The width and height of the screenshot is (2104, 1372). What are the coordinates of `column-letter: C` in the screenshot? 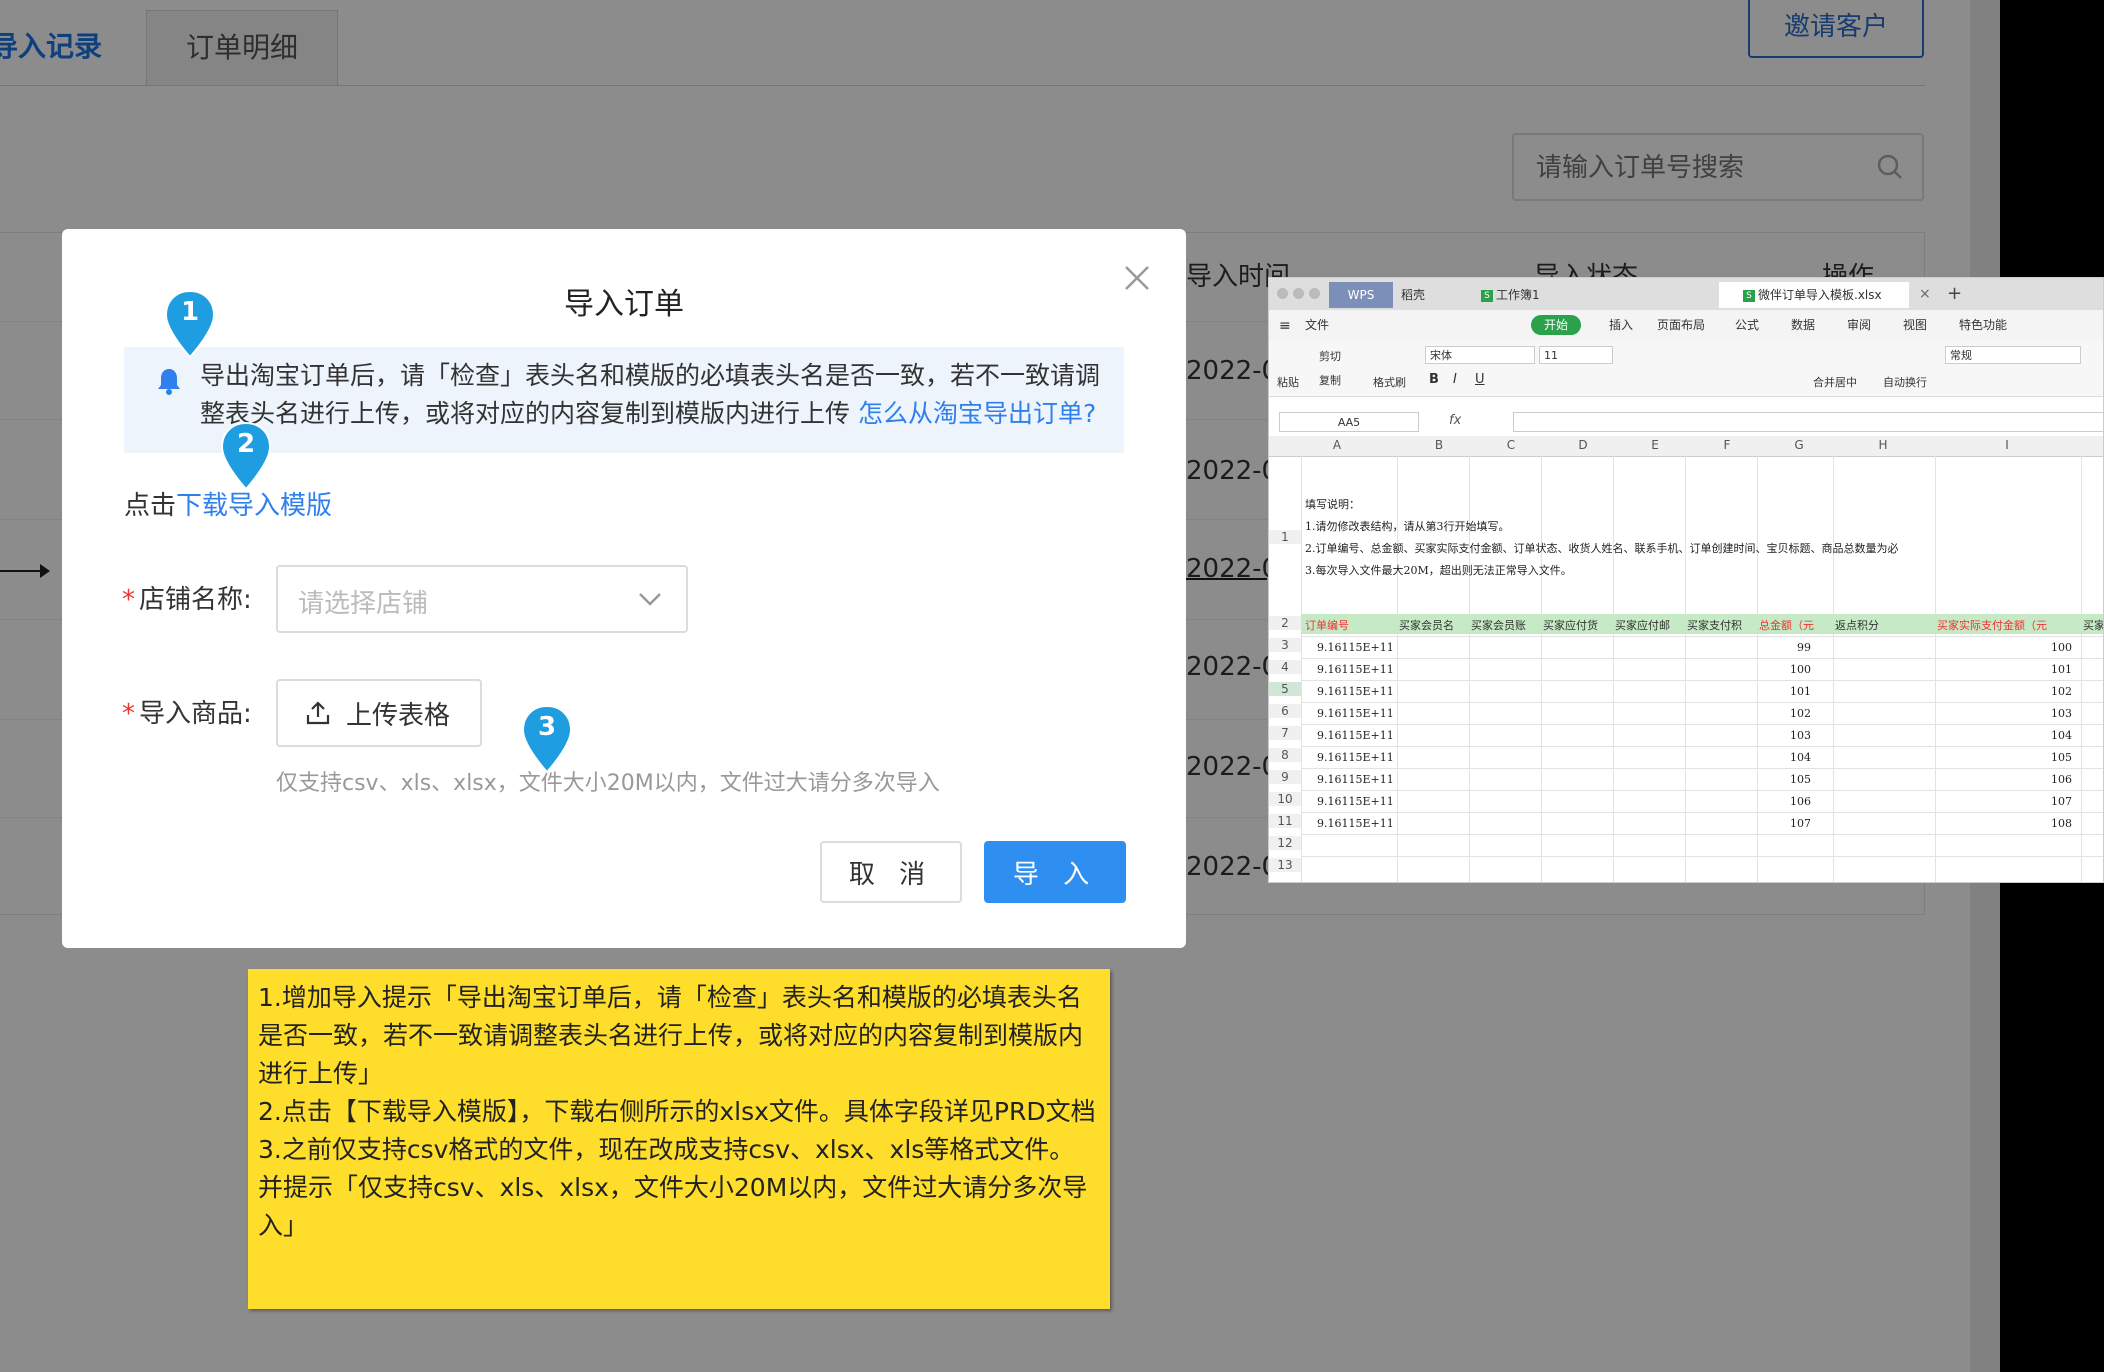 It's located at (1511, 445).